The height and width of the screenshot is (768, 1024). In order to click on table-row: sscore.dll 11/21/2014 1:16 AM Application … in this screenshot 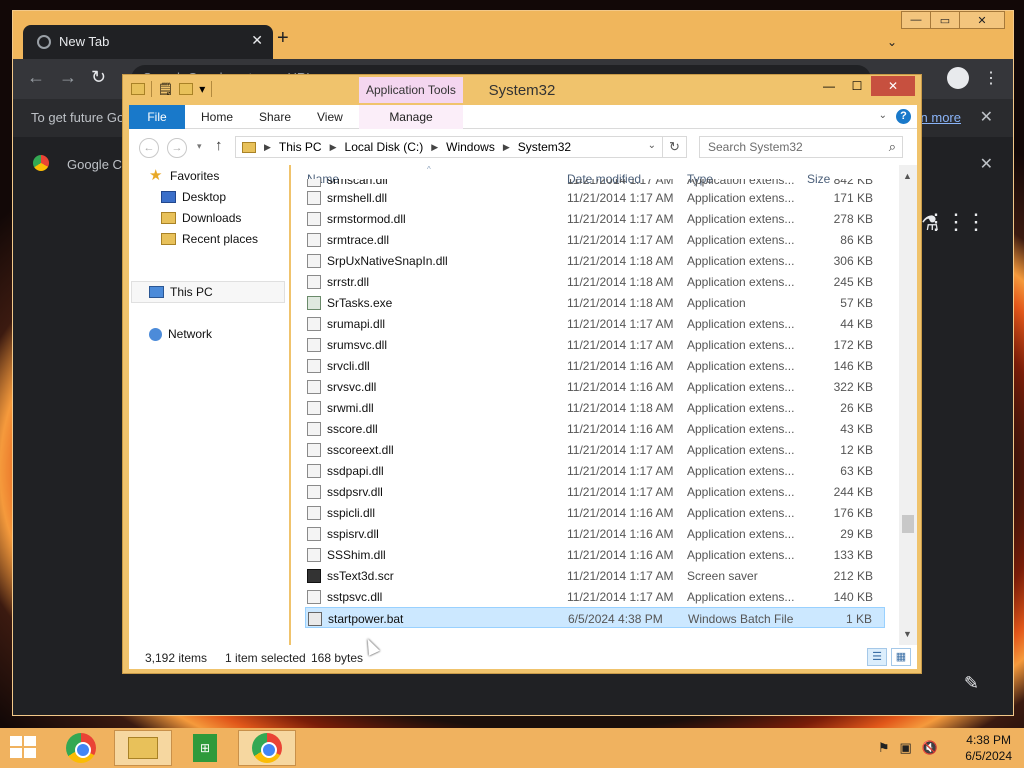, I will do `click(595, 428)`.